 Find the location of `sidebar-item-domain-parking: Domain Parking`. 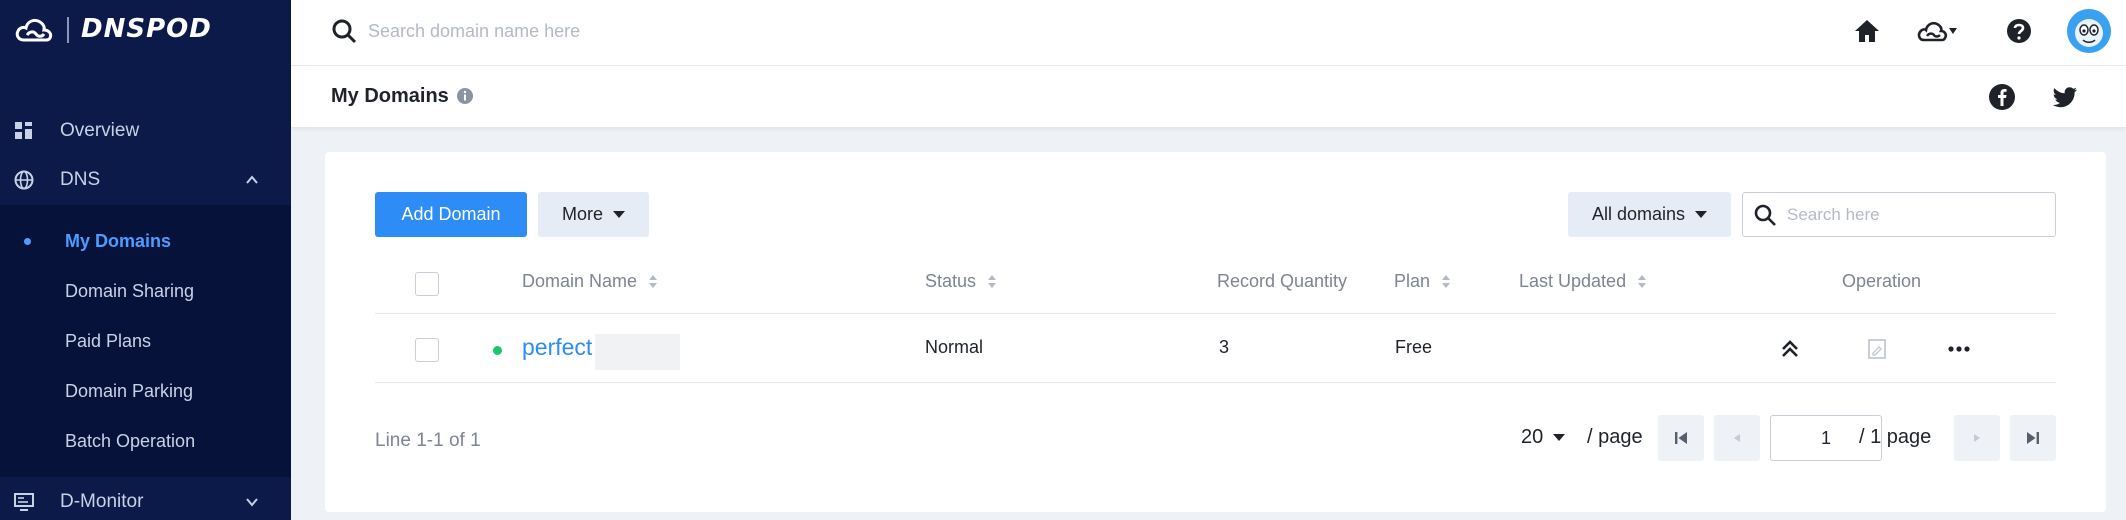

sidebar-item-domain-parking: Domain Parking is located at coordinates (145, 391).